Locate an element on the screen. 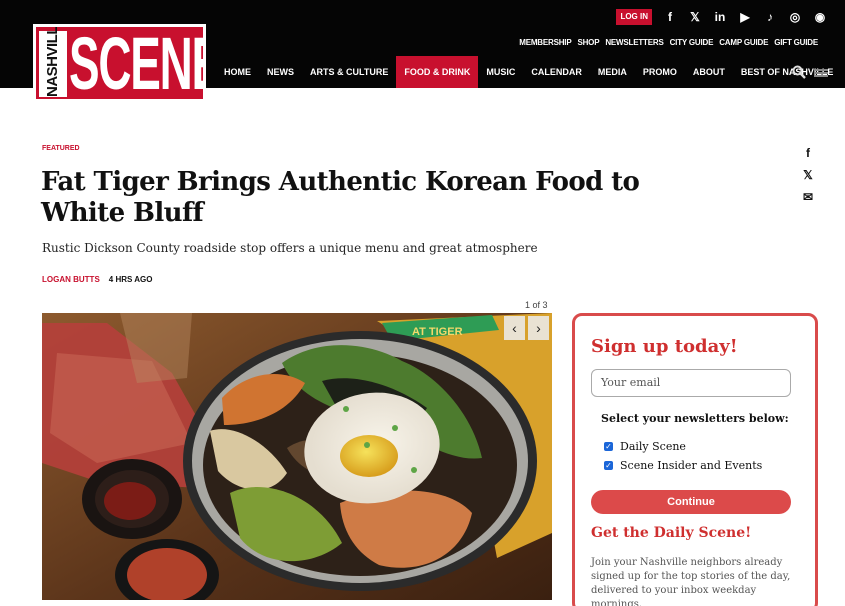 The height and width of the screenshot is (606, 845). podcast-icon: ◉ is located at coordinates (820, 17).